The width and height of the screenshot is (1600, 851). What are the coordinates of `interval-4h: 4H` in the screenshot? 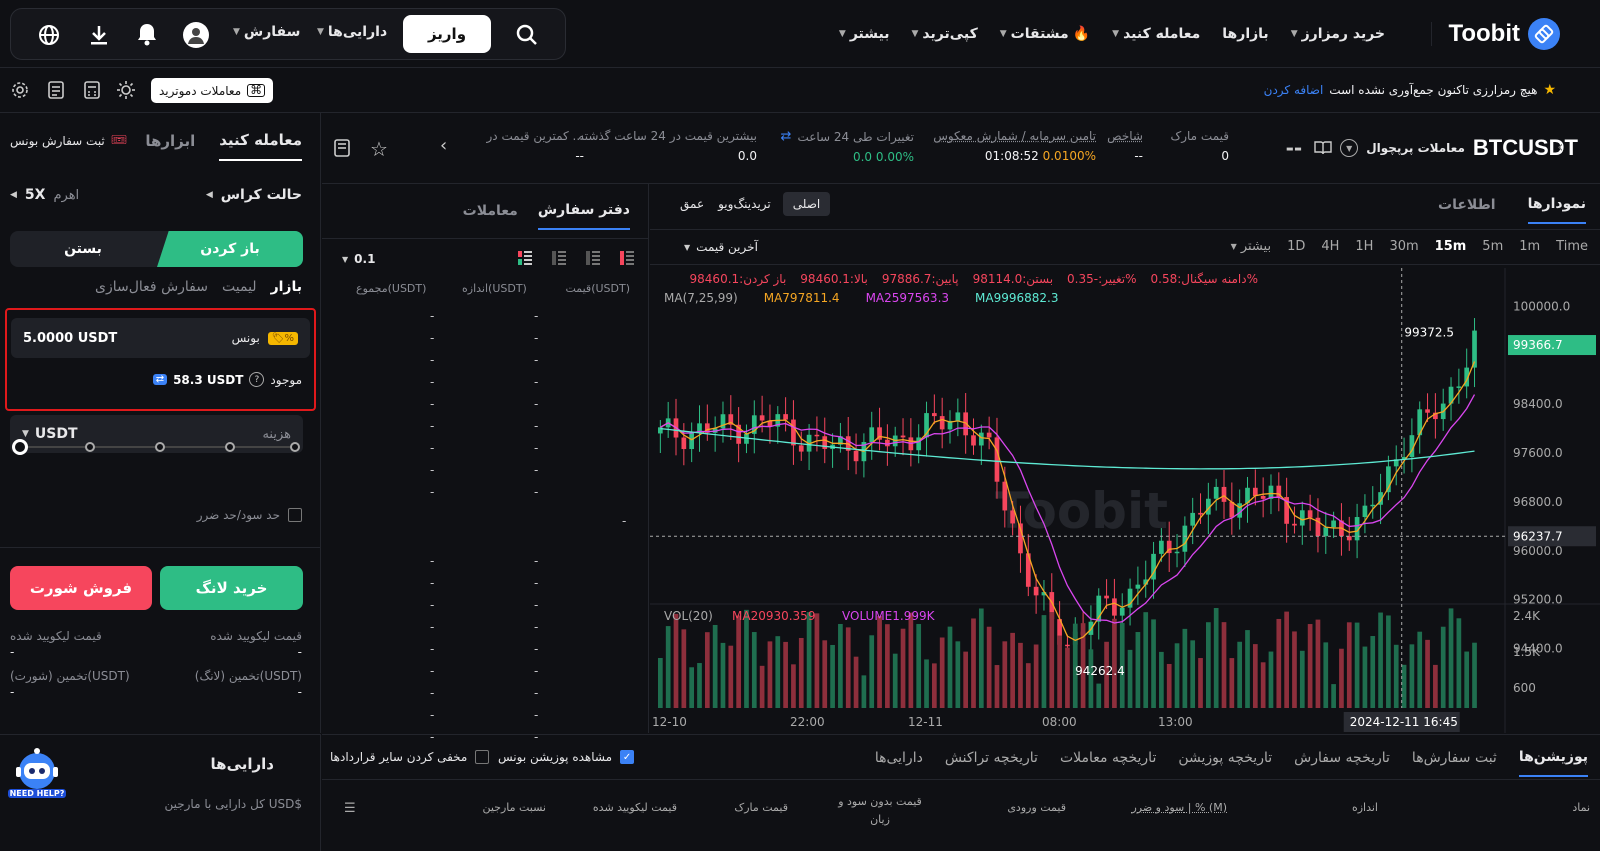 It's located at (1330, 246).